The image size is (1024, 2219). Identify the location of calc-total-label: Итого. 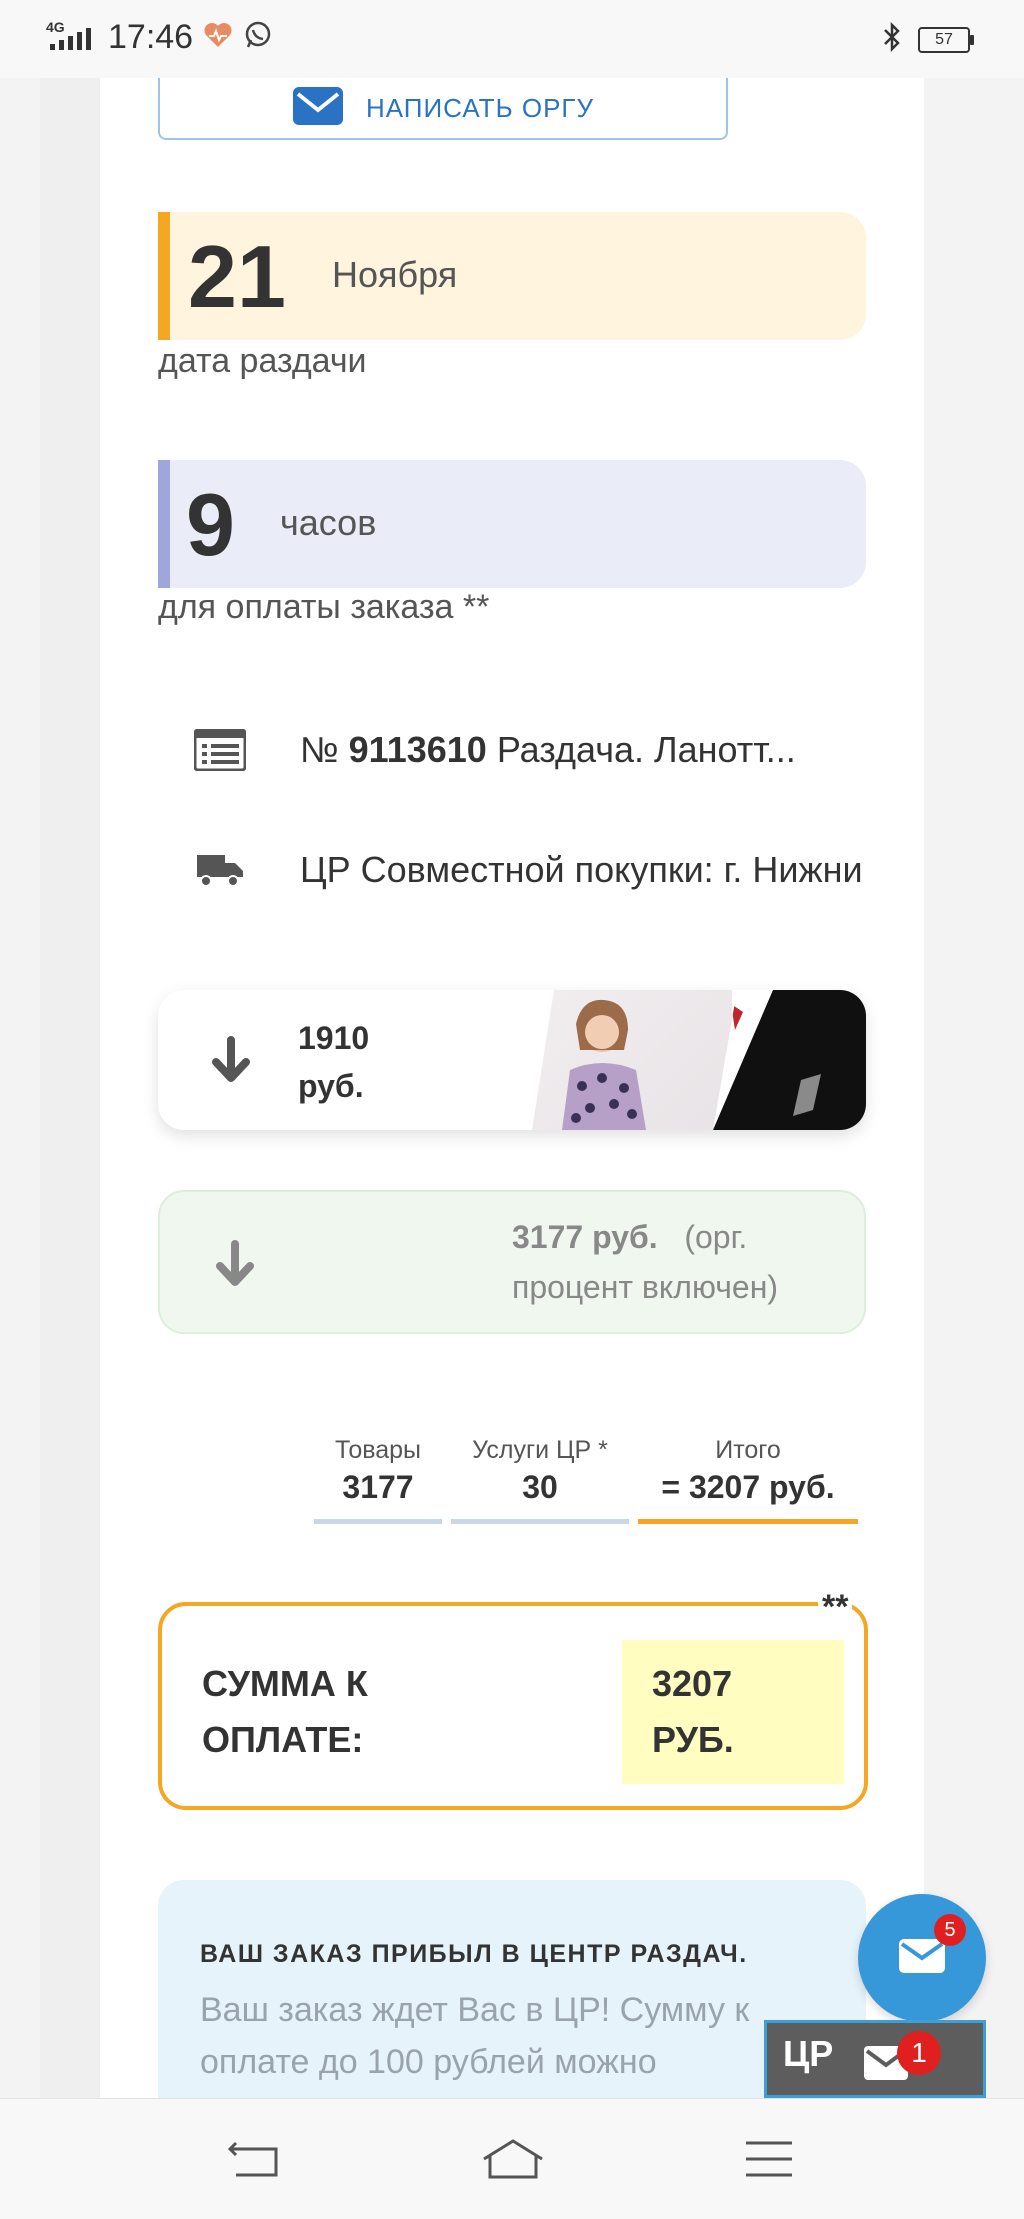
(748, 1450).